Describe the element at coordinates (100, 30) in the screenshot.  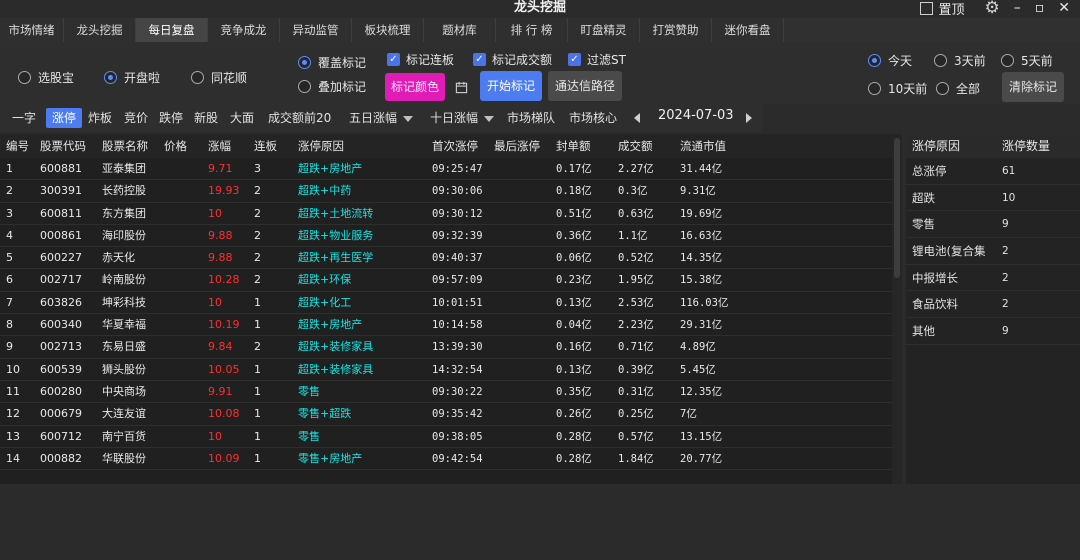
I see `tab-leader-dig: 龙头挖掘` at that location.